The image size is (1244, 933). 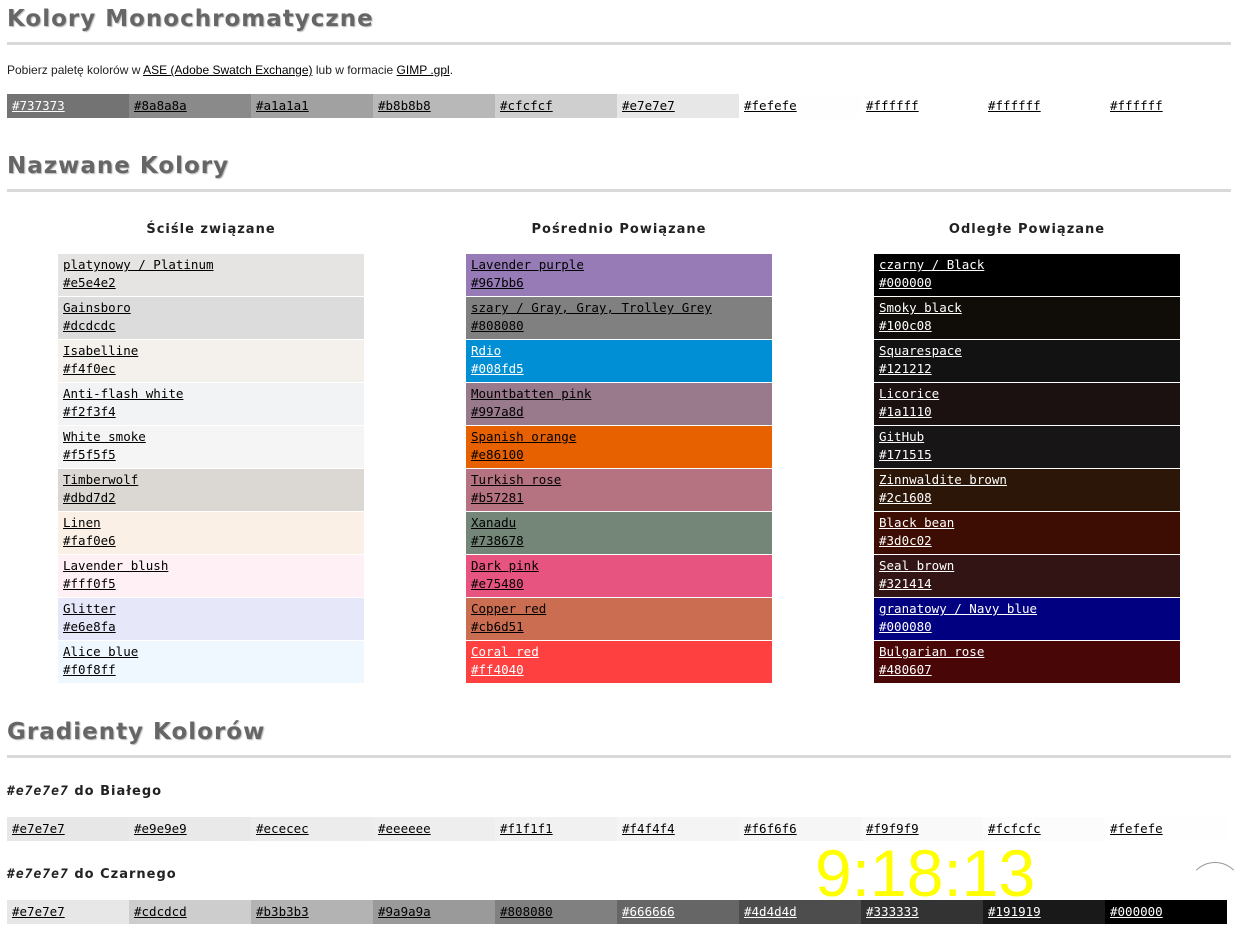 I want to click on color-name-link: Copper red, so click(x=619, y=609).